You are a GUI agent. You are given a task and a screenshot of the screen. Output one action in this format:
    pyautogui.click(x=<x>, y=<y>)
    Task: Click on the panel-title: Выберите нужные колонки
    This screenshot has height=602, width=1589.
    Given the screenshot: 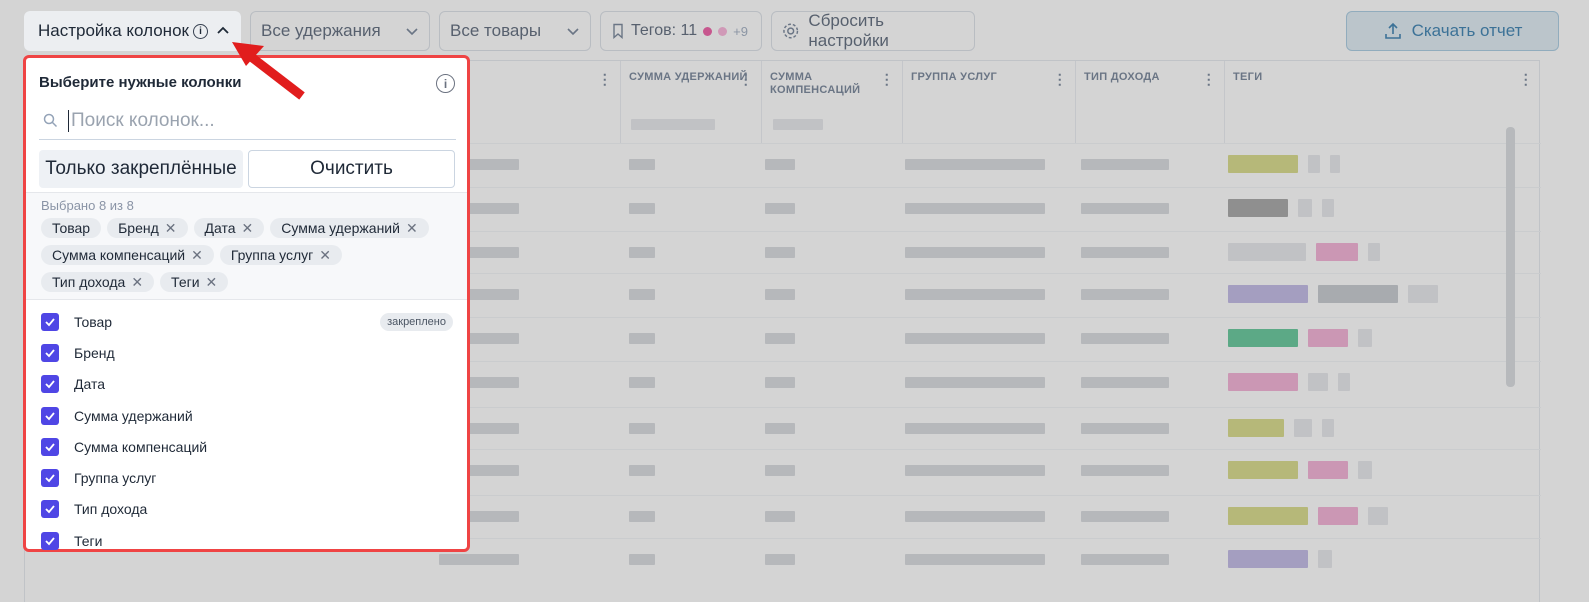 What is the action you would take?
    pyautogui.click(x=140, y=82)
    